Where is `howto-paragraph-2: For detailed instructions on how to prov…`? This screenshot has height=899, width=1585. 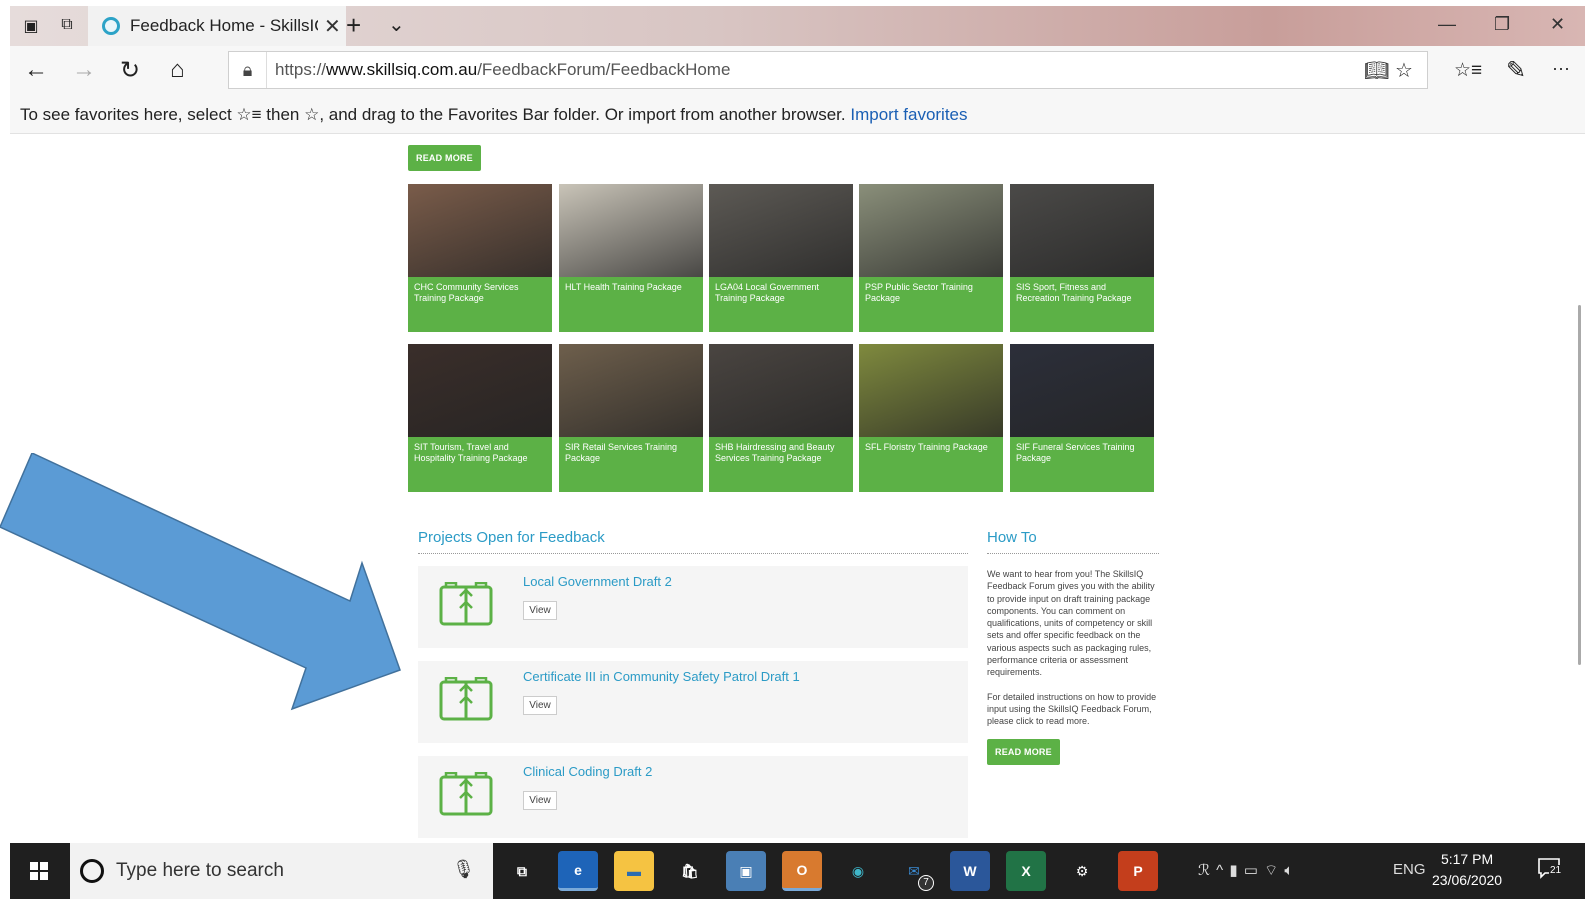 howto-paragraph-2: For detailed instructions on how to prov… is located at coordinates (1072, 709).